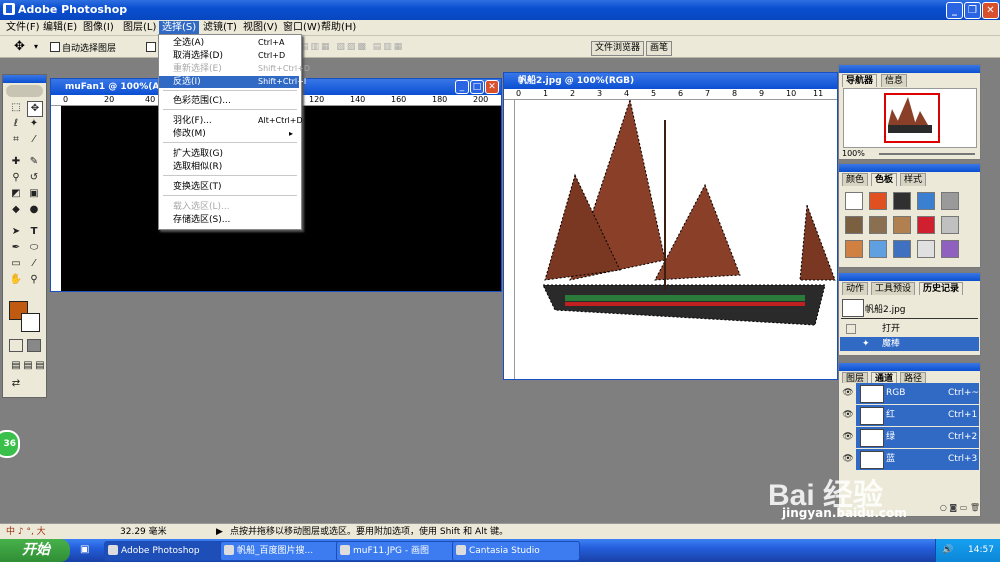 The image size is (1000, 562). I want to click on menu-item-modify: 修改(M) ▸, so click(229, 134).